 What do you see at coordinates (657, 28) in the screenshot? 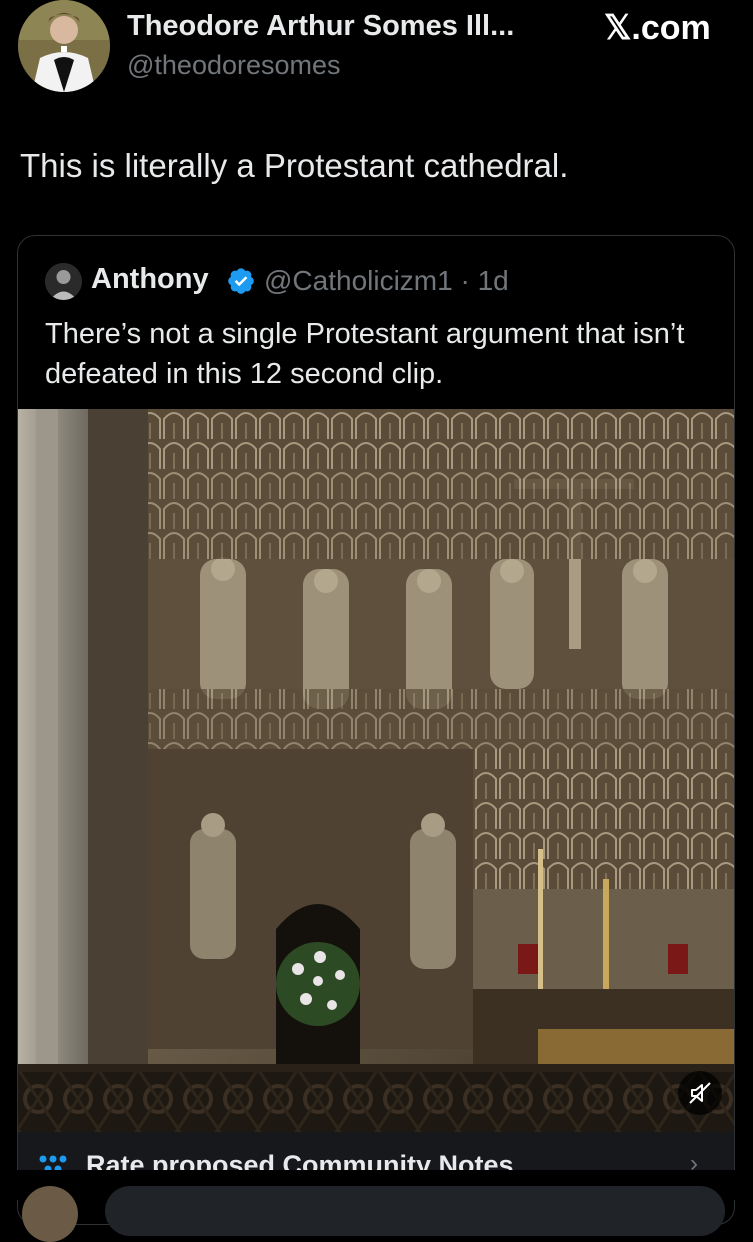
I see `site-label: 𝕏.com` at bounding box center [657, 28].